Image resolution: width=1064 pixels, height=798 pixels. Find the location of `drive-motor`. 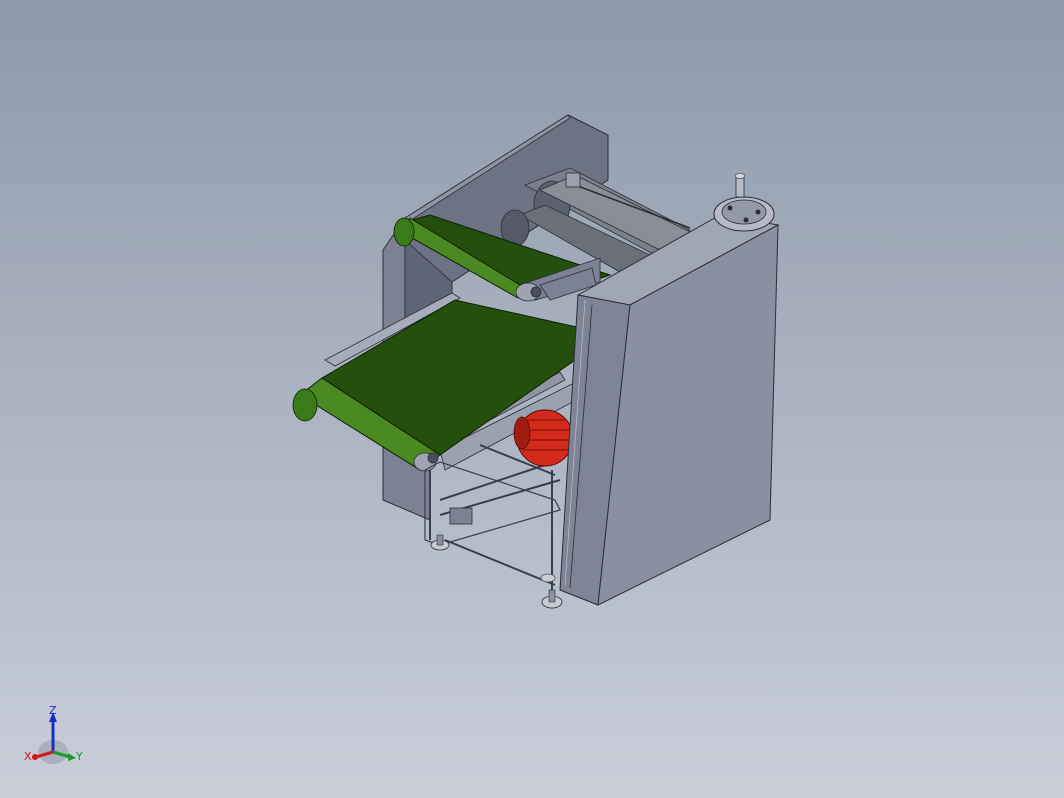

drive-motor is located at coordinates (543, 438).